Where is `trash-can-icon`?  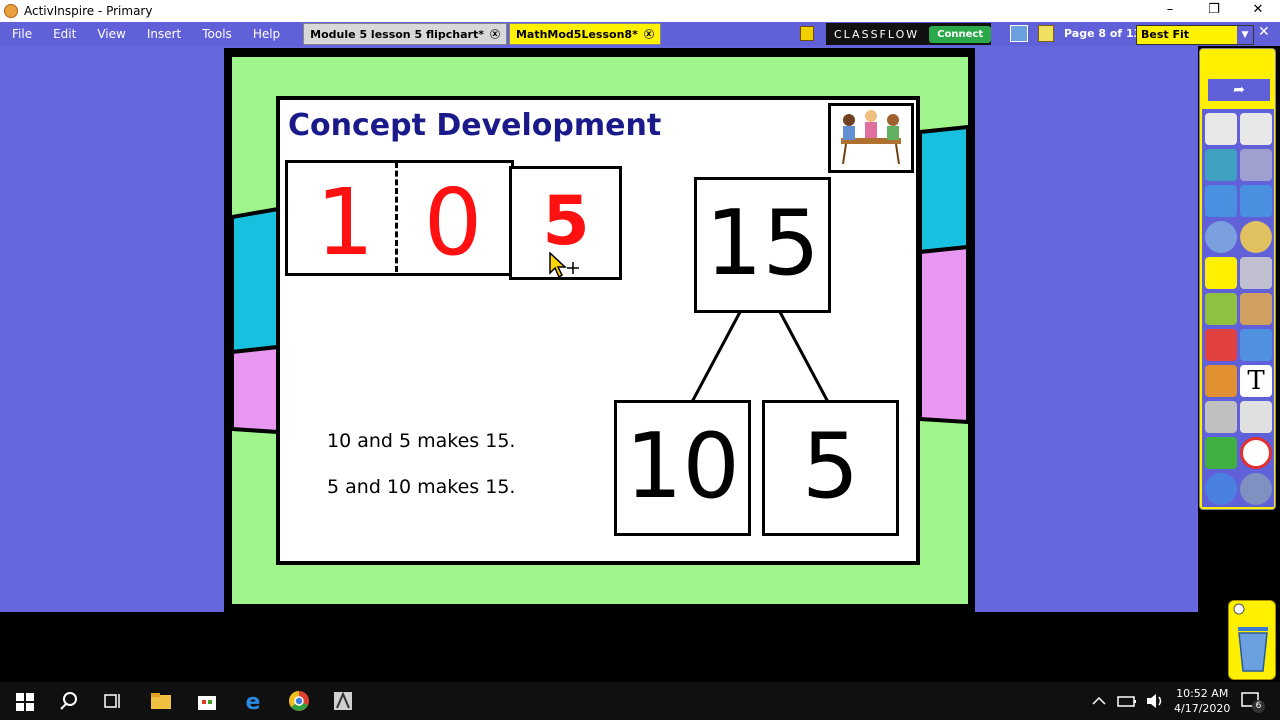
trash-can-icon is located at coordinates (1252, 640).